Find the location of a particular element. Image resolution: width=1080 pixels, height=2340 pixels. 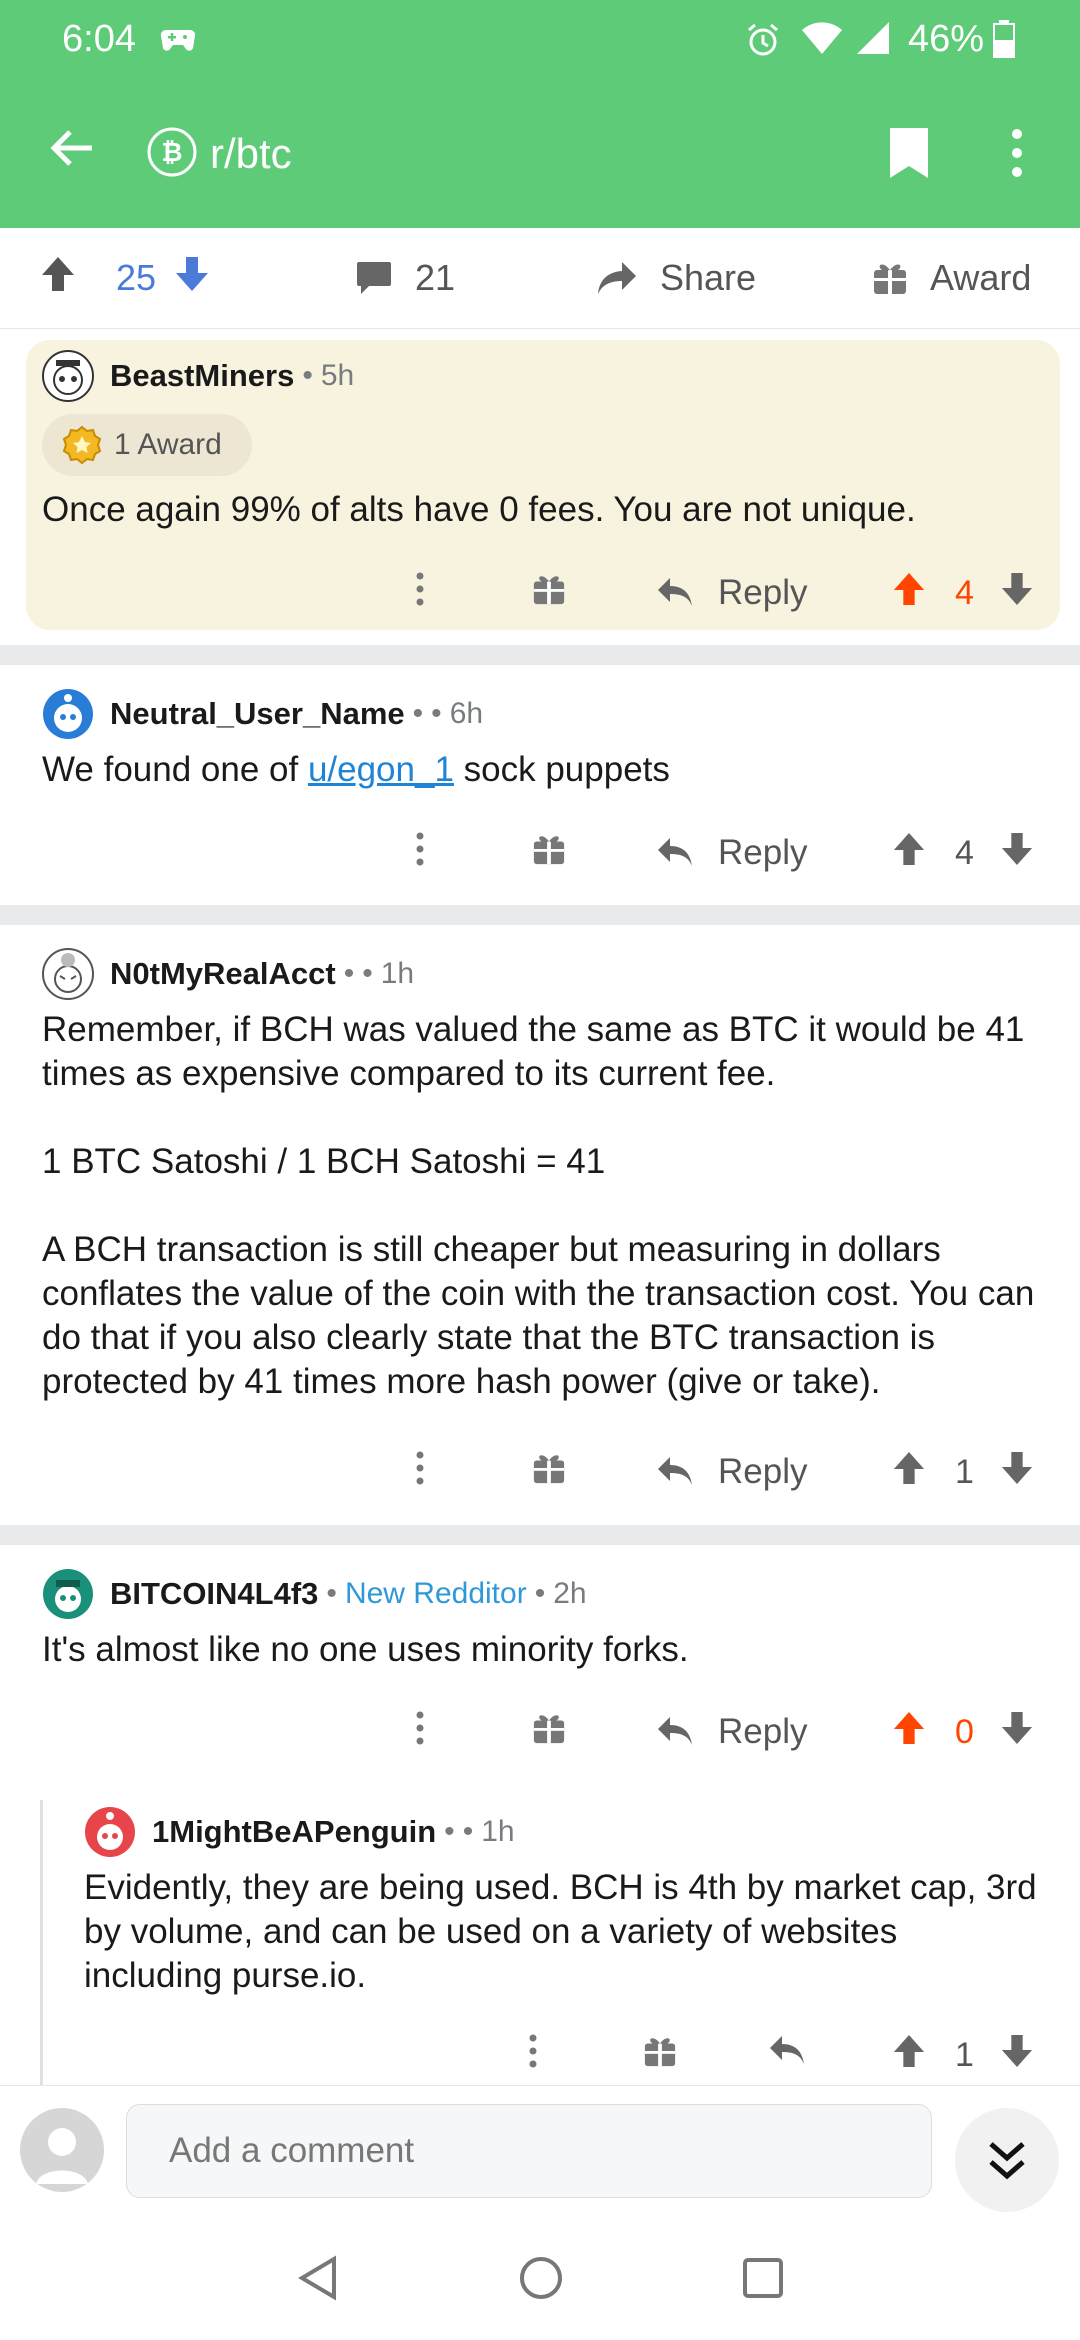

nav-home-icon is located at coordinates (541, 2280).